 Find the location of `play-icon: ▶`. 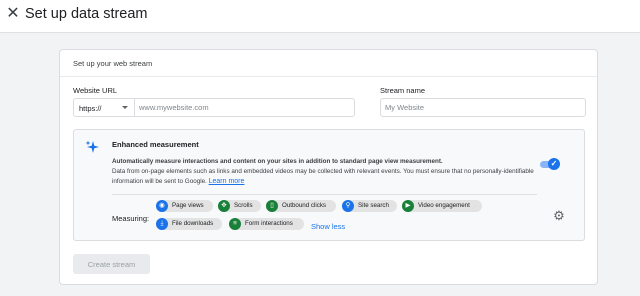

play-icon: ▶ is located at coordinates (408, 206).